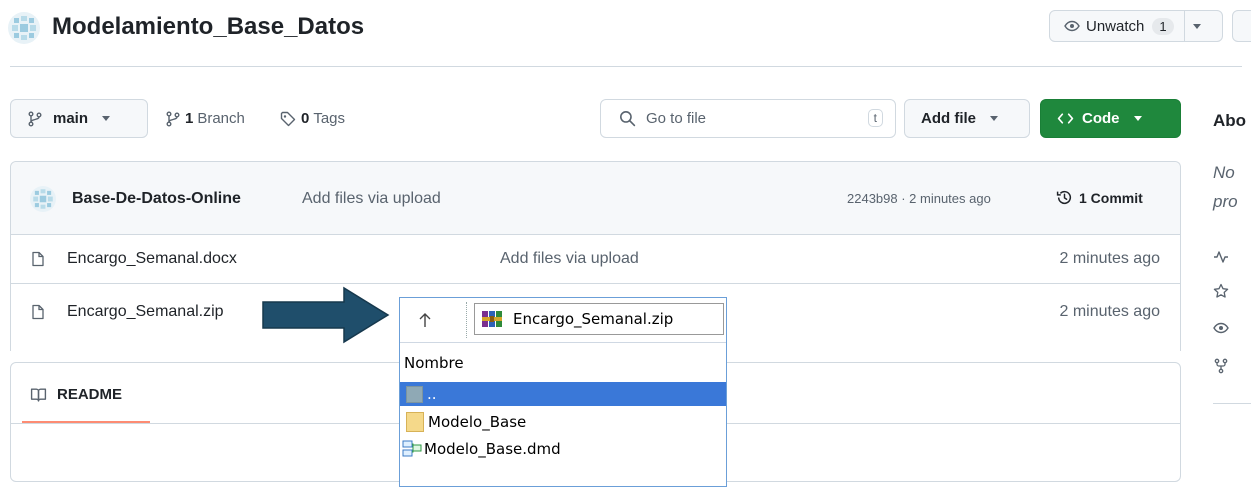  Describe the element at coordinates (288, 118) in the screenshot. I see `tag-icon` at that location.